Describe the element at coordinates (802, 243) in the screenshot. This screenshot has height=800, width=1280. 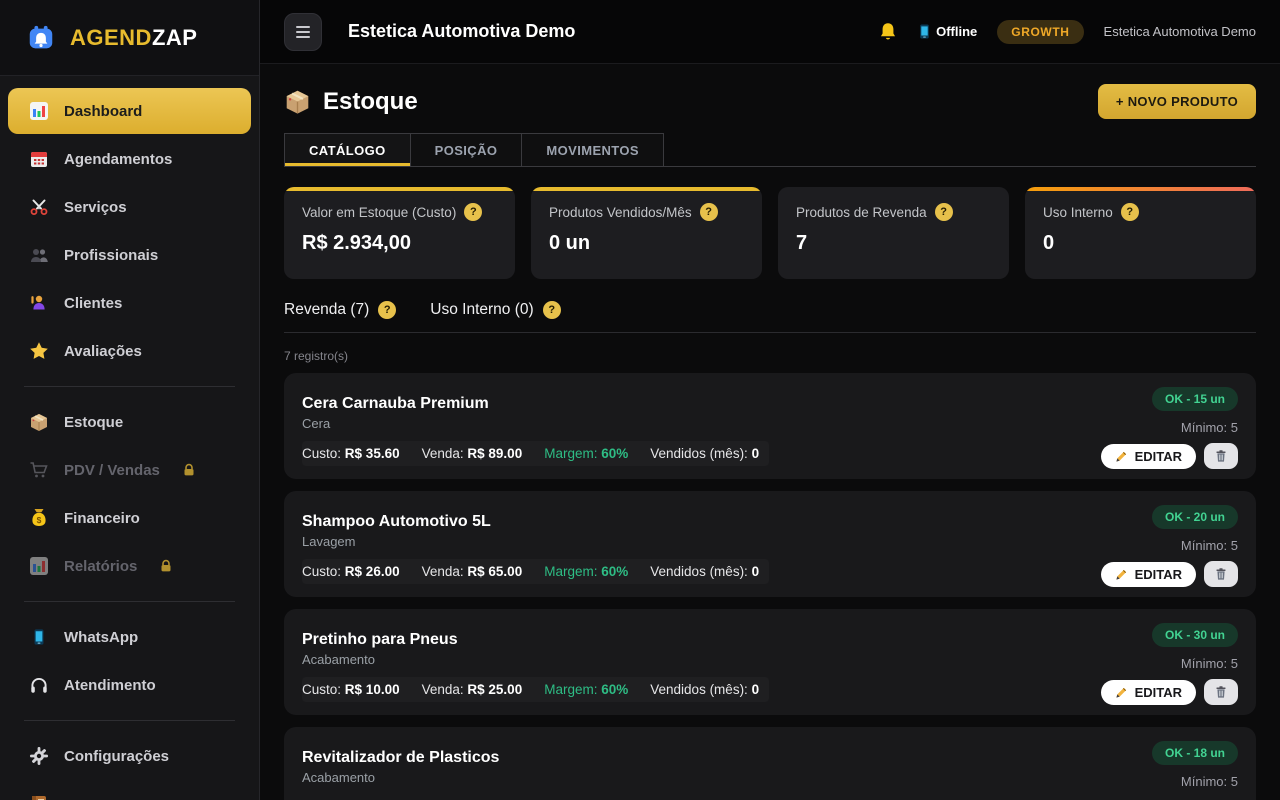
I see `stat-value: 7` at that location.